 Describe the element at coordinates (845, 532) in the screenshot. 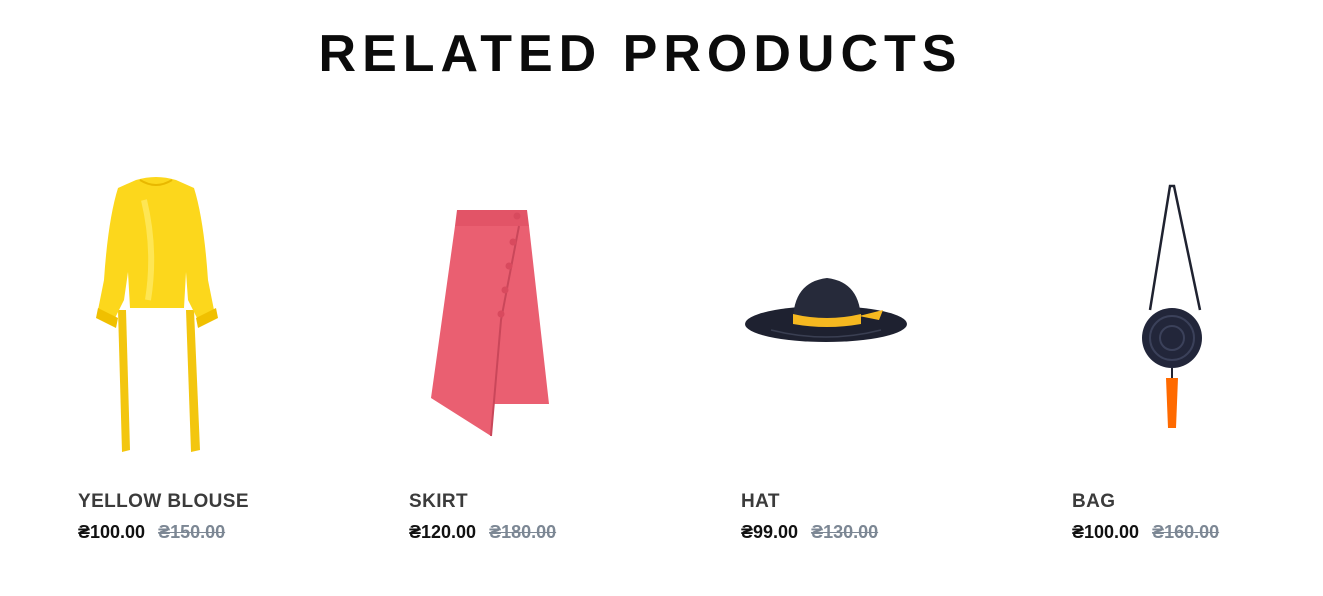

I see `original-price: ₴130.00` at that location.